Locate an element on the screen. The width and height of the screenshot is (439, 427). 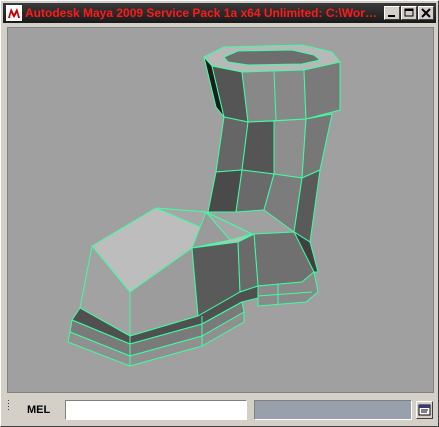
script-editor-button is located at coordinates (424, 410).